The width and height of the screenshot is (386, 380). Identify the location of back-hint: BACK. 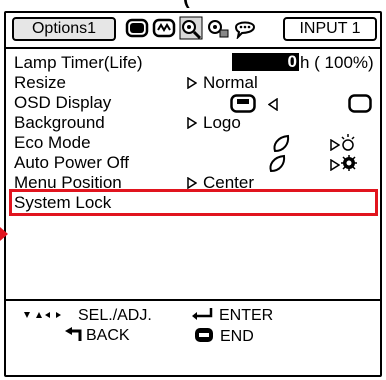
(97, 336).